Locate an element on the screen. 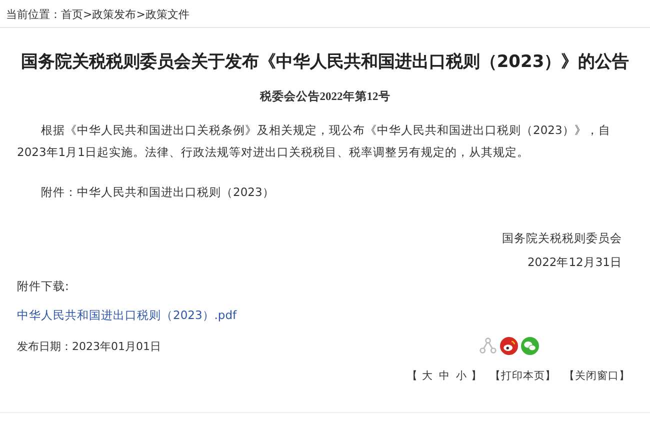  attachment-link: 中华人民共和国进出口税则（2023）.pdf is located at coordinates (127, 315).